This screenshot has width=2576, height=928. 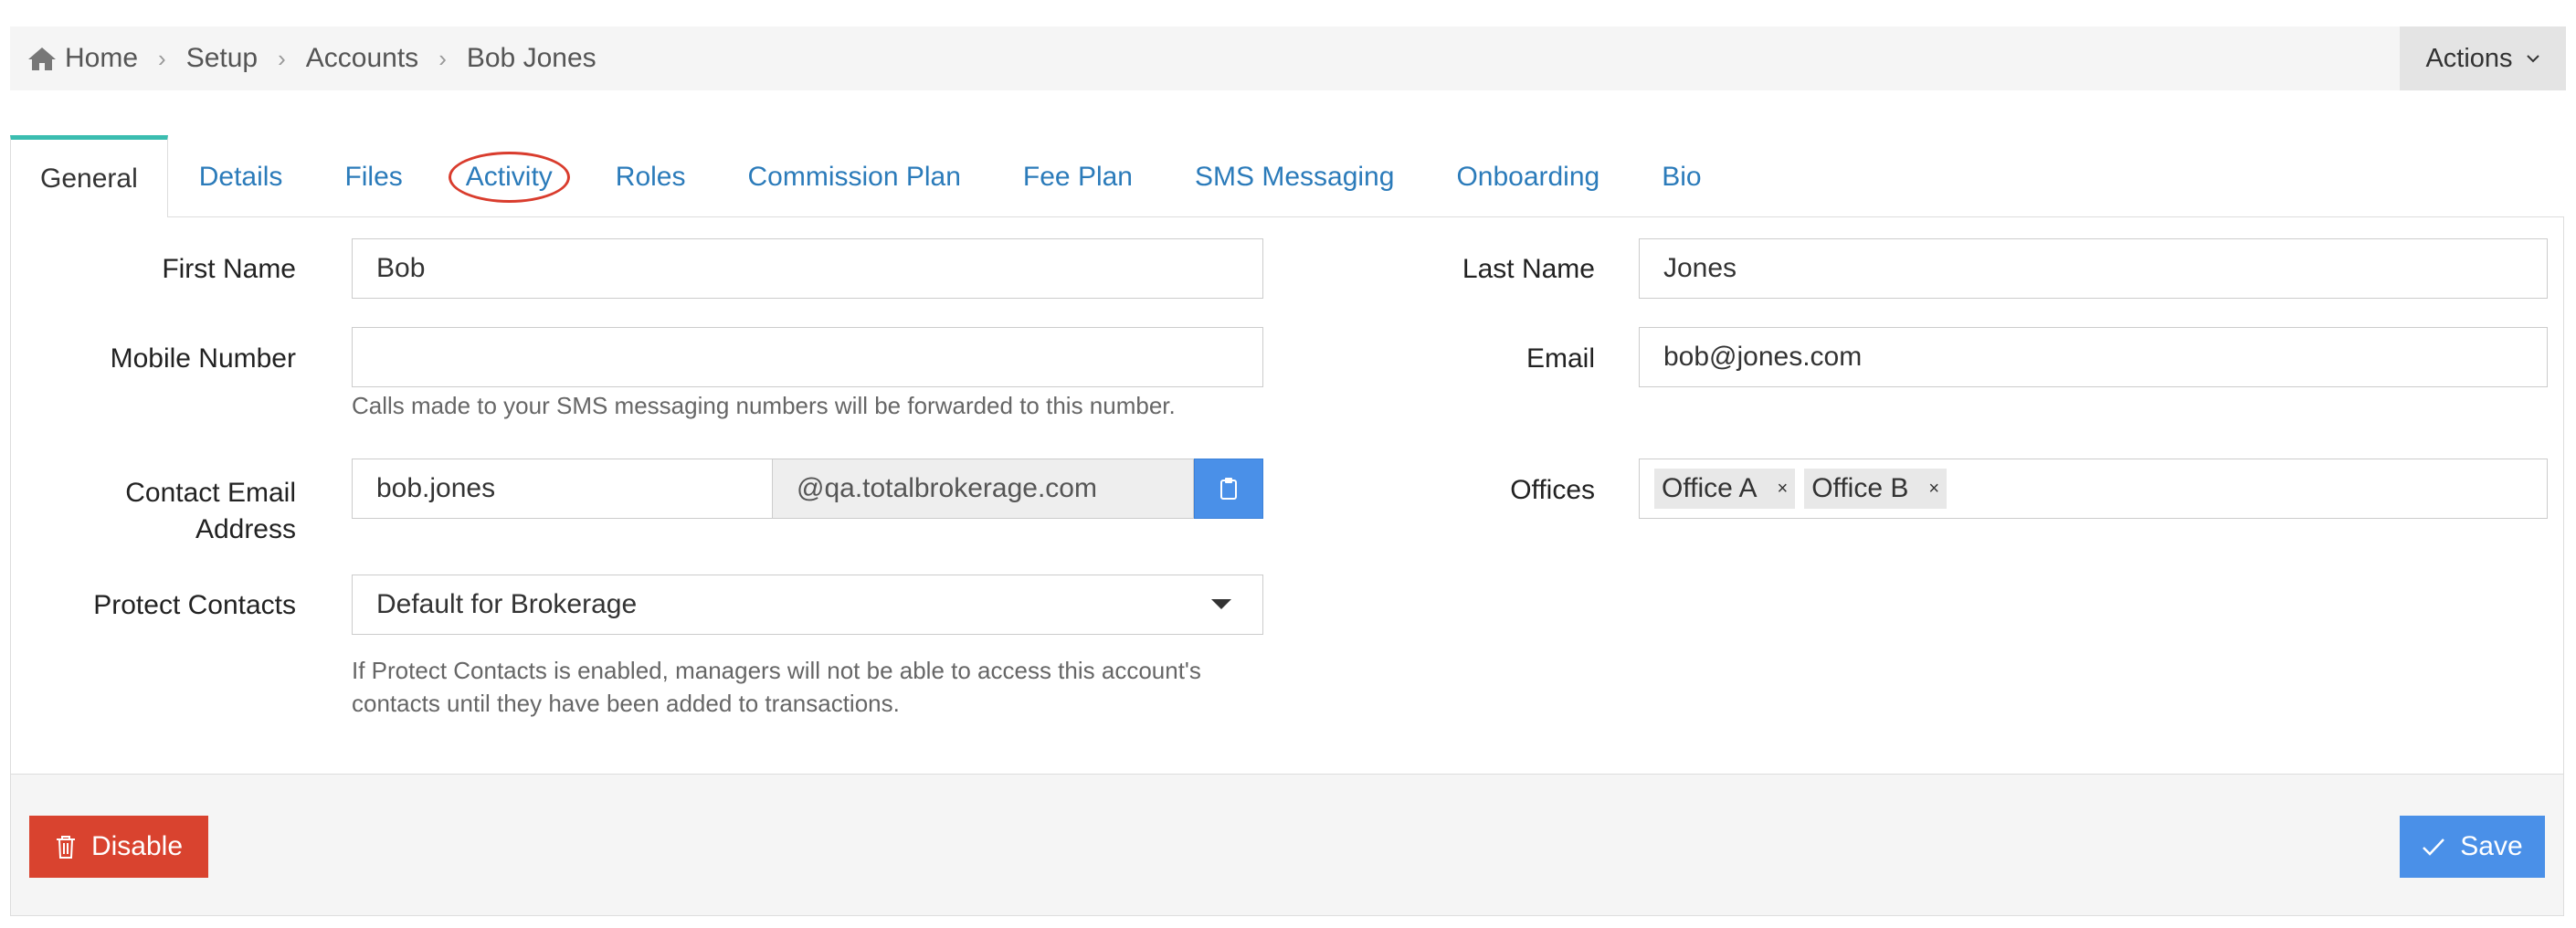 I want to click on tab-label: Onboarding, so click(x=1528, y=177).